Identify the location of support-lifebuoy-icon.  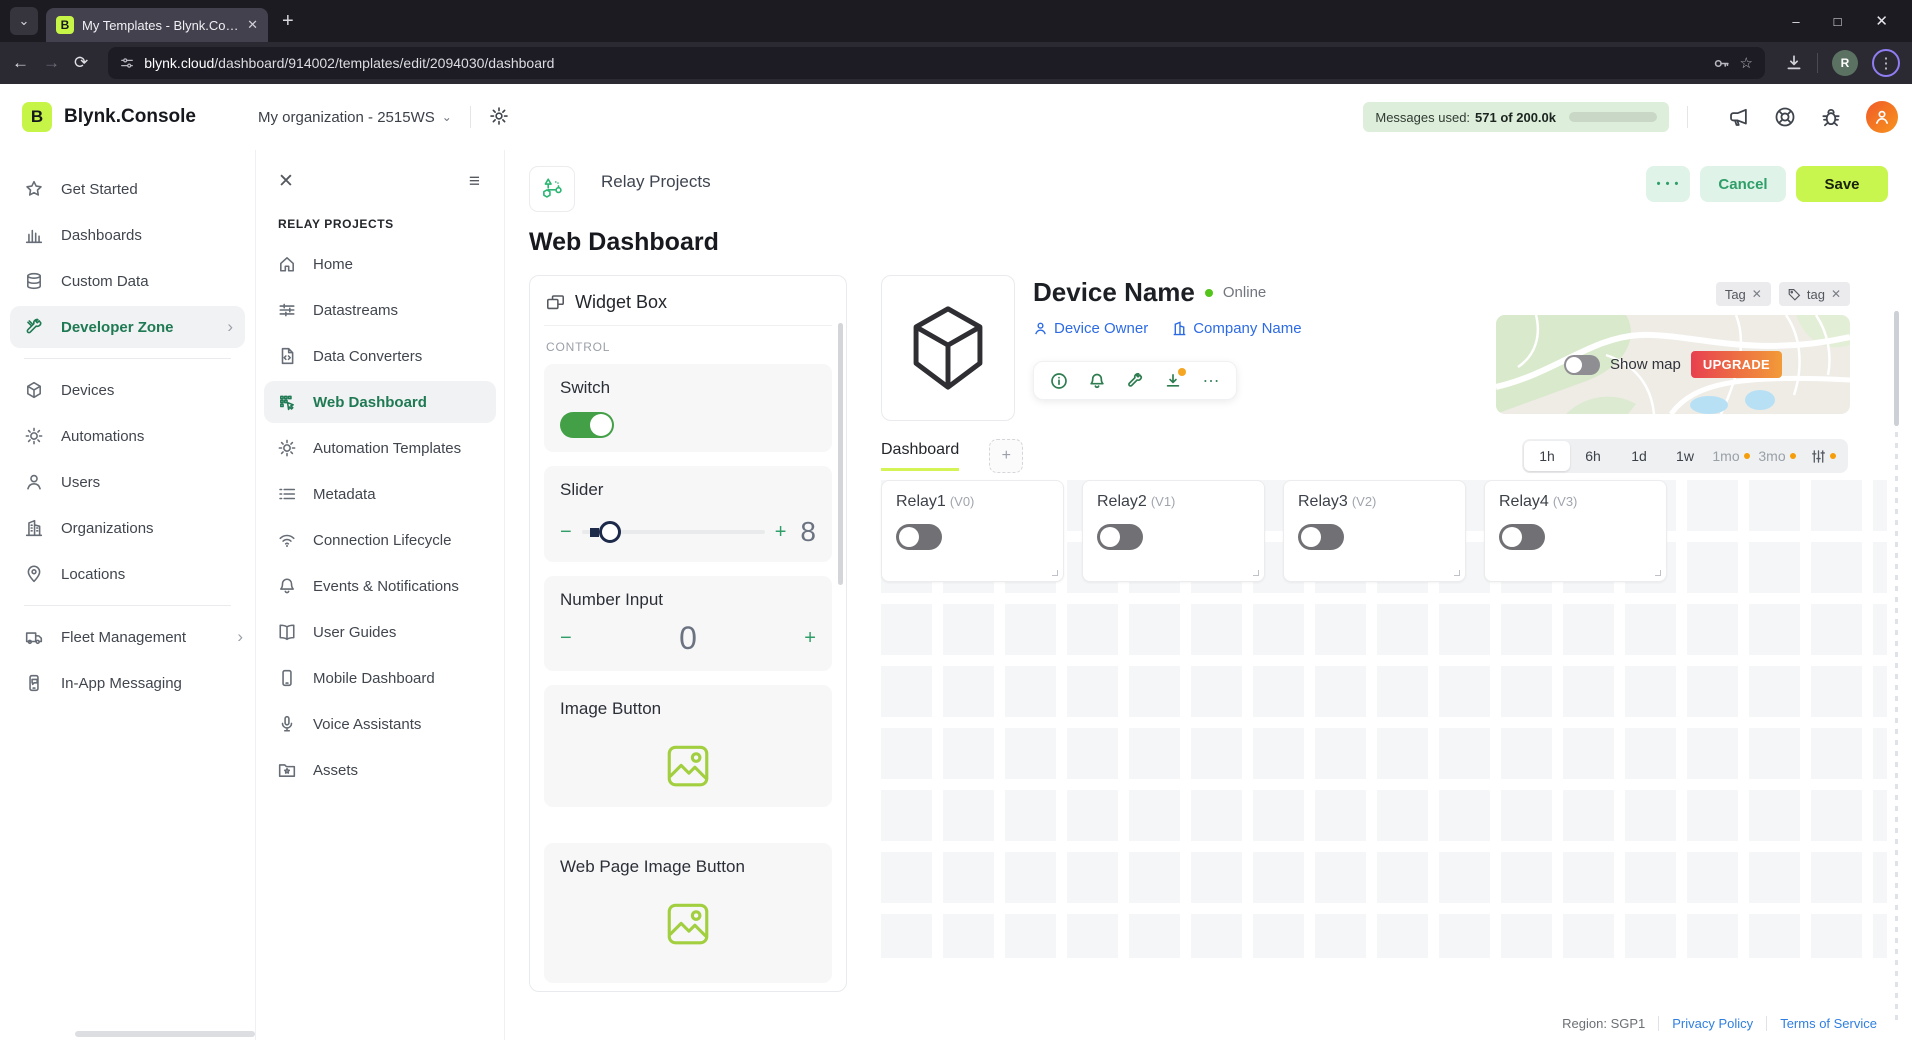
(1785, 117).